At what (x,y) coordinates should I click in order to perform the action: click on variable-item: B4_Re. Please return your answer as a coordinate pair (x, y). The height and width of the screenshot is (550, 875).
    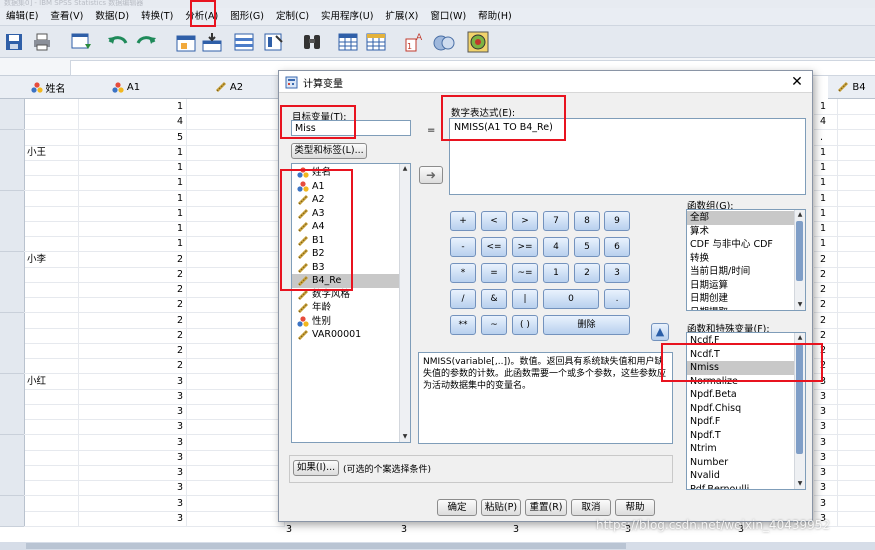
    Looking at the image, I should click on (351, 281).